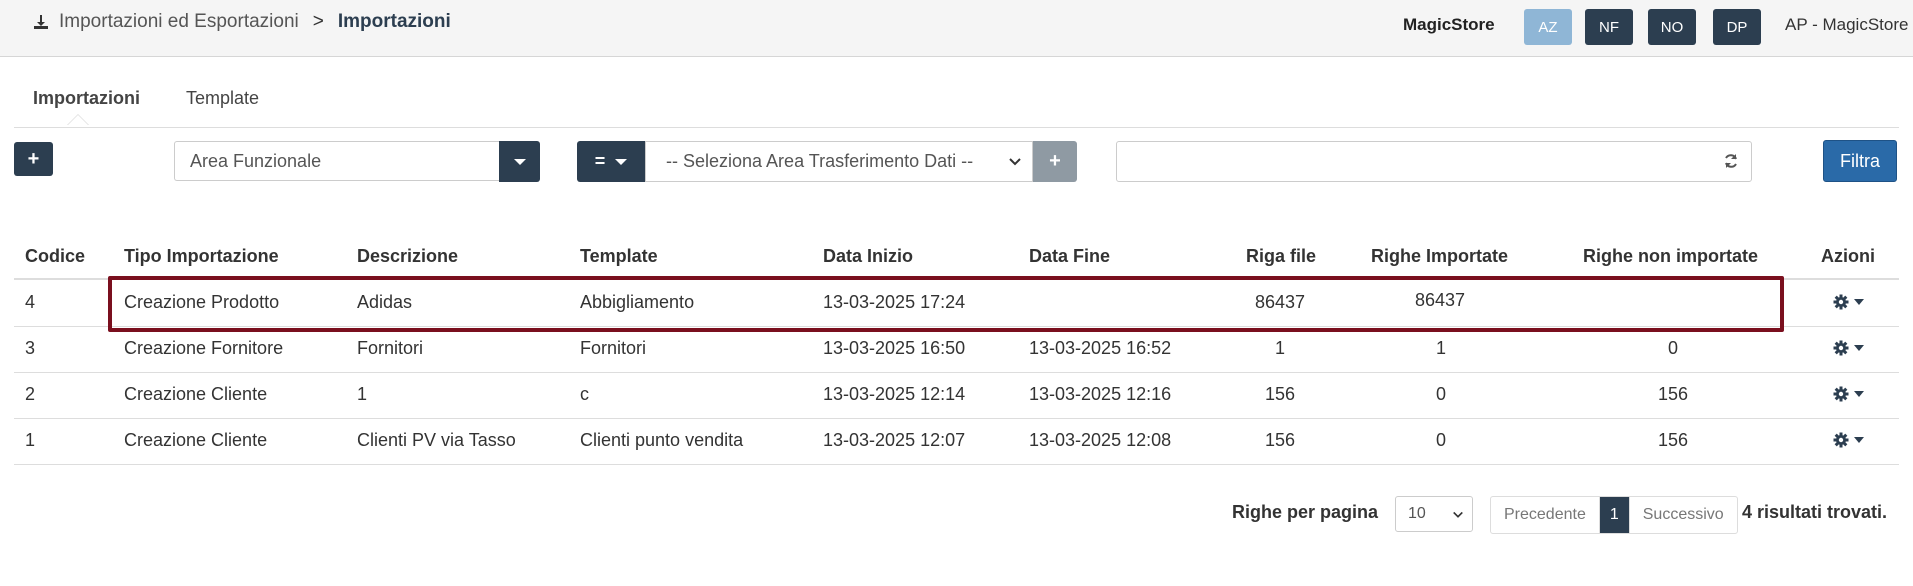 The height and width of the screenshot is (586, 1913). What do you see at coordinates (30, 394) in the screenshot?
I see `cell-codice: 2` at bounding box center [30, 394].